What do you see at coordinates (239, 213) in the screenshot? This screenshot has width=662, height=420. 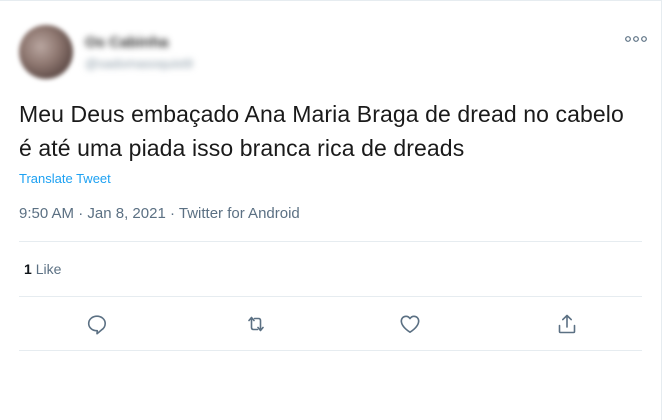 I see `tweet-source: Twitter for Android` at bounding box center [239, 213].